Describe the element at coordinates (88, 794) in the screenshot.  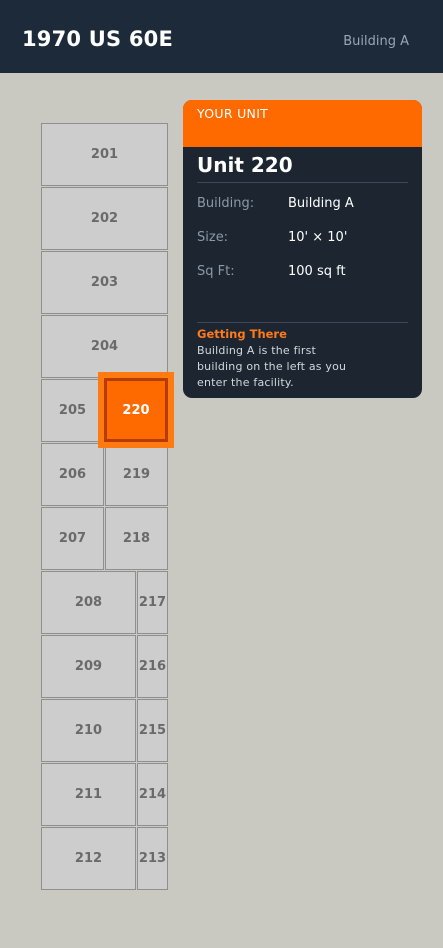
I see `unit-211: 211` at that location.